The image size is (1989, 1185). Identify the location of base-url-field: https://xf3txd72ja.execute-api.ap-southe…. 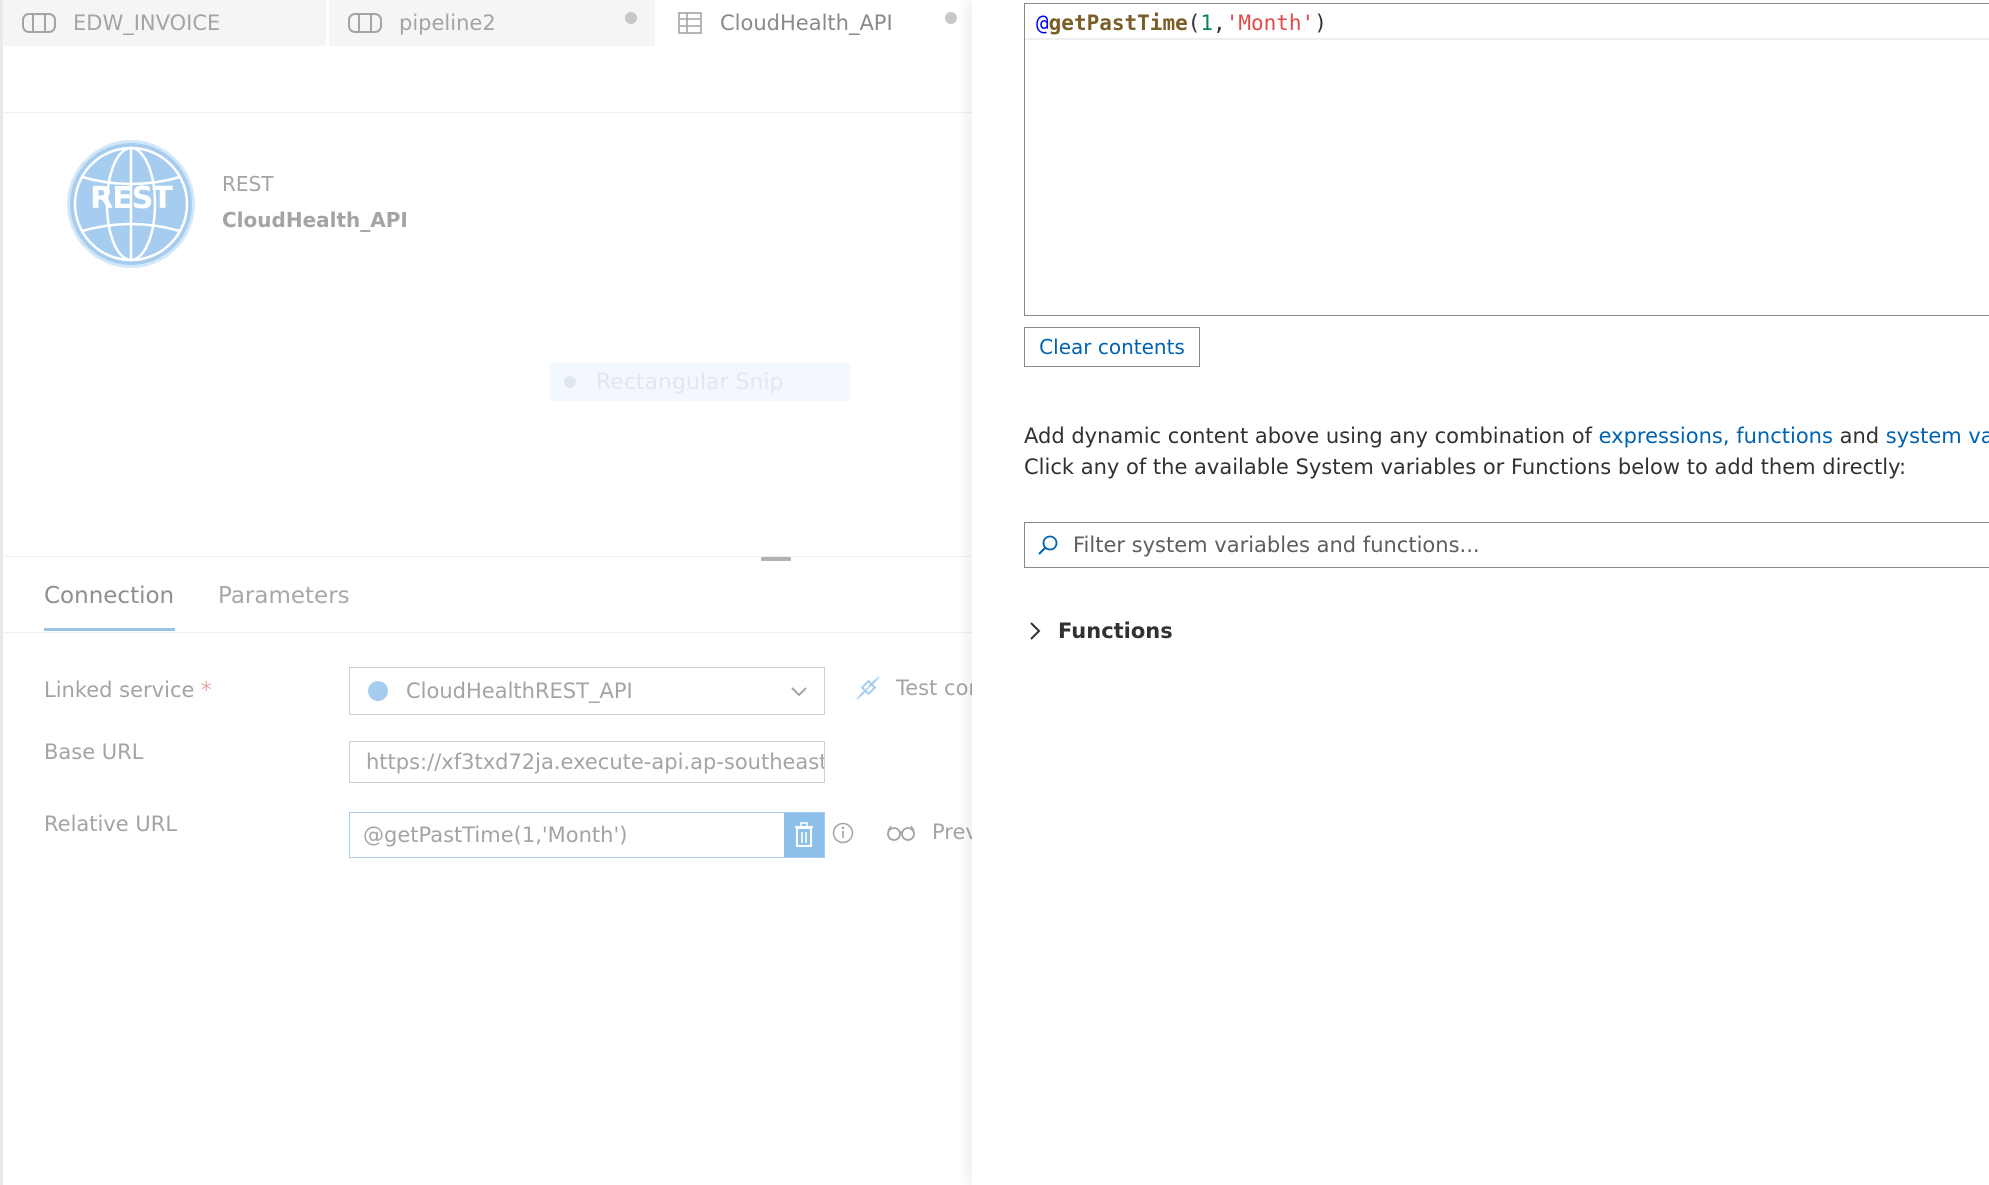
(587, 762).